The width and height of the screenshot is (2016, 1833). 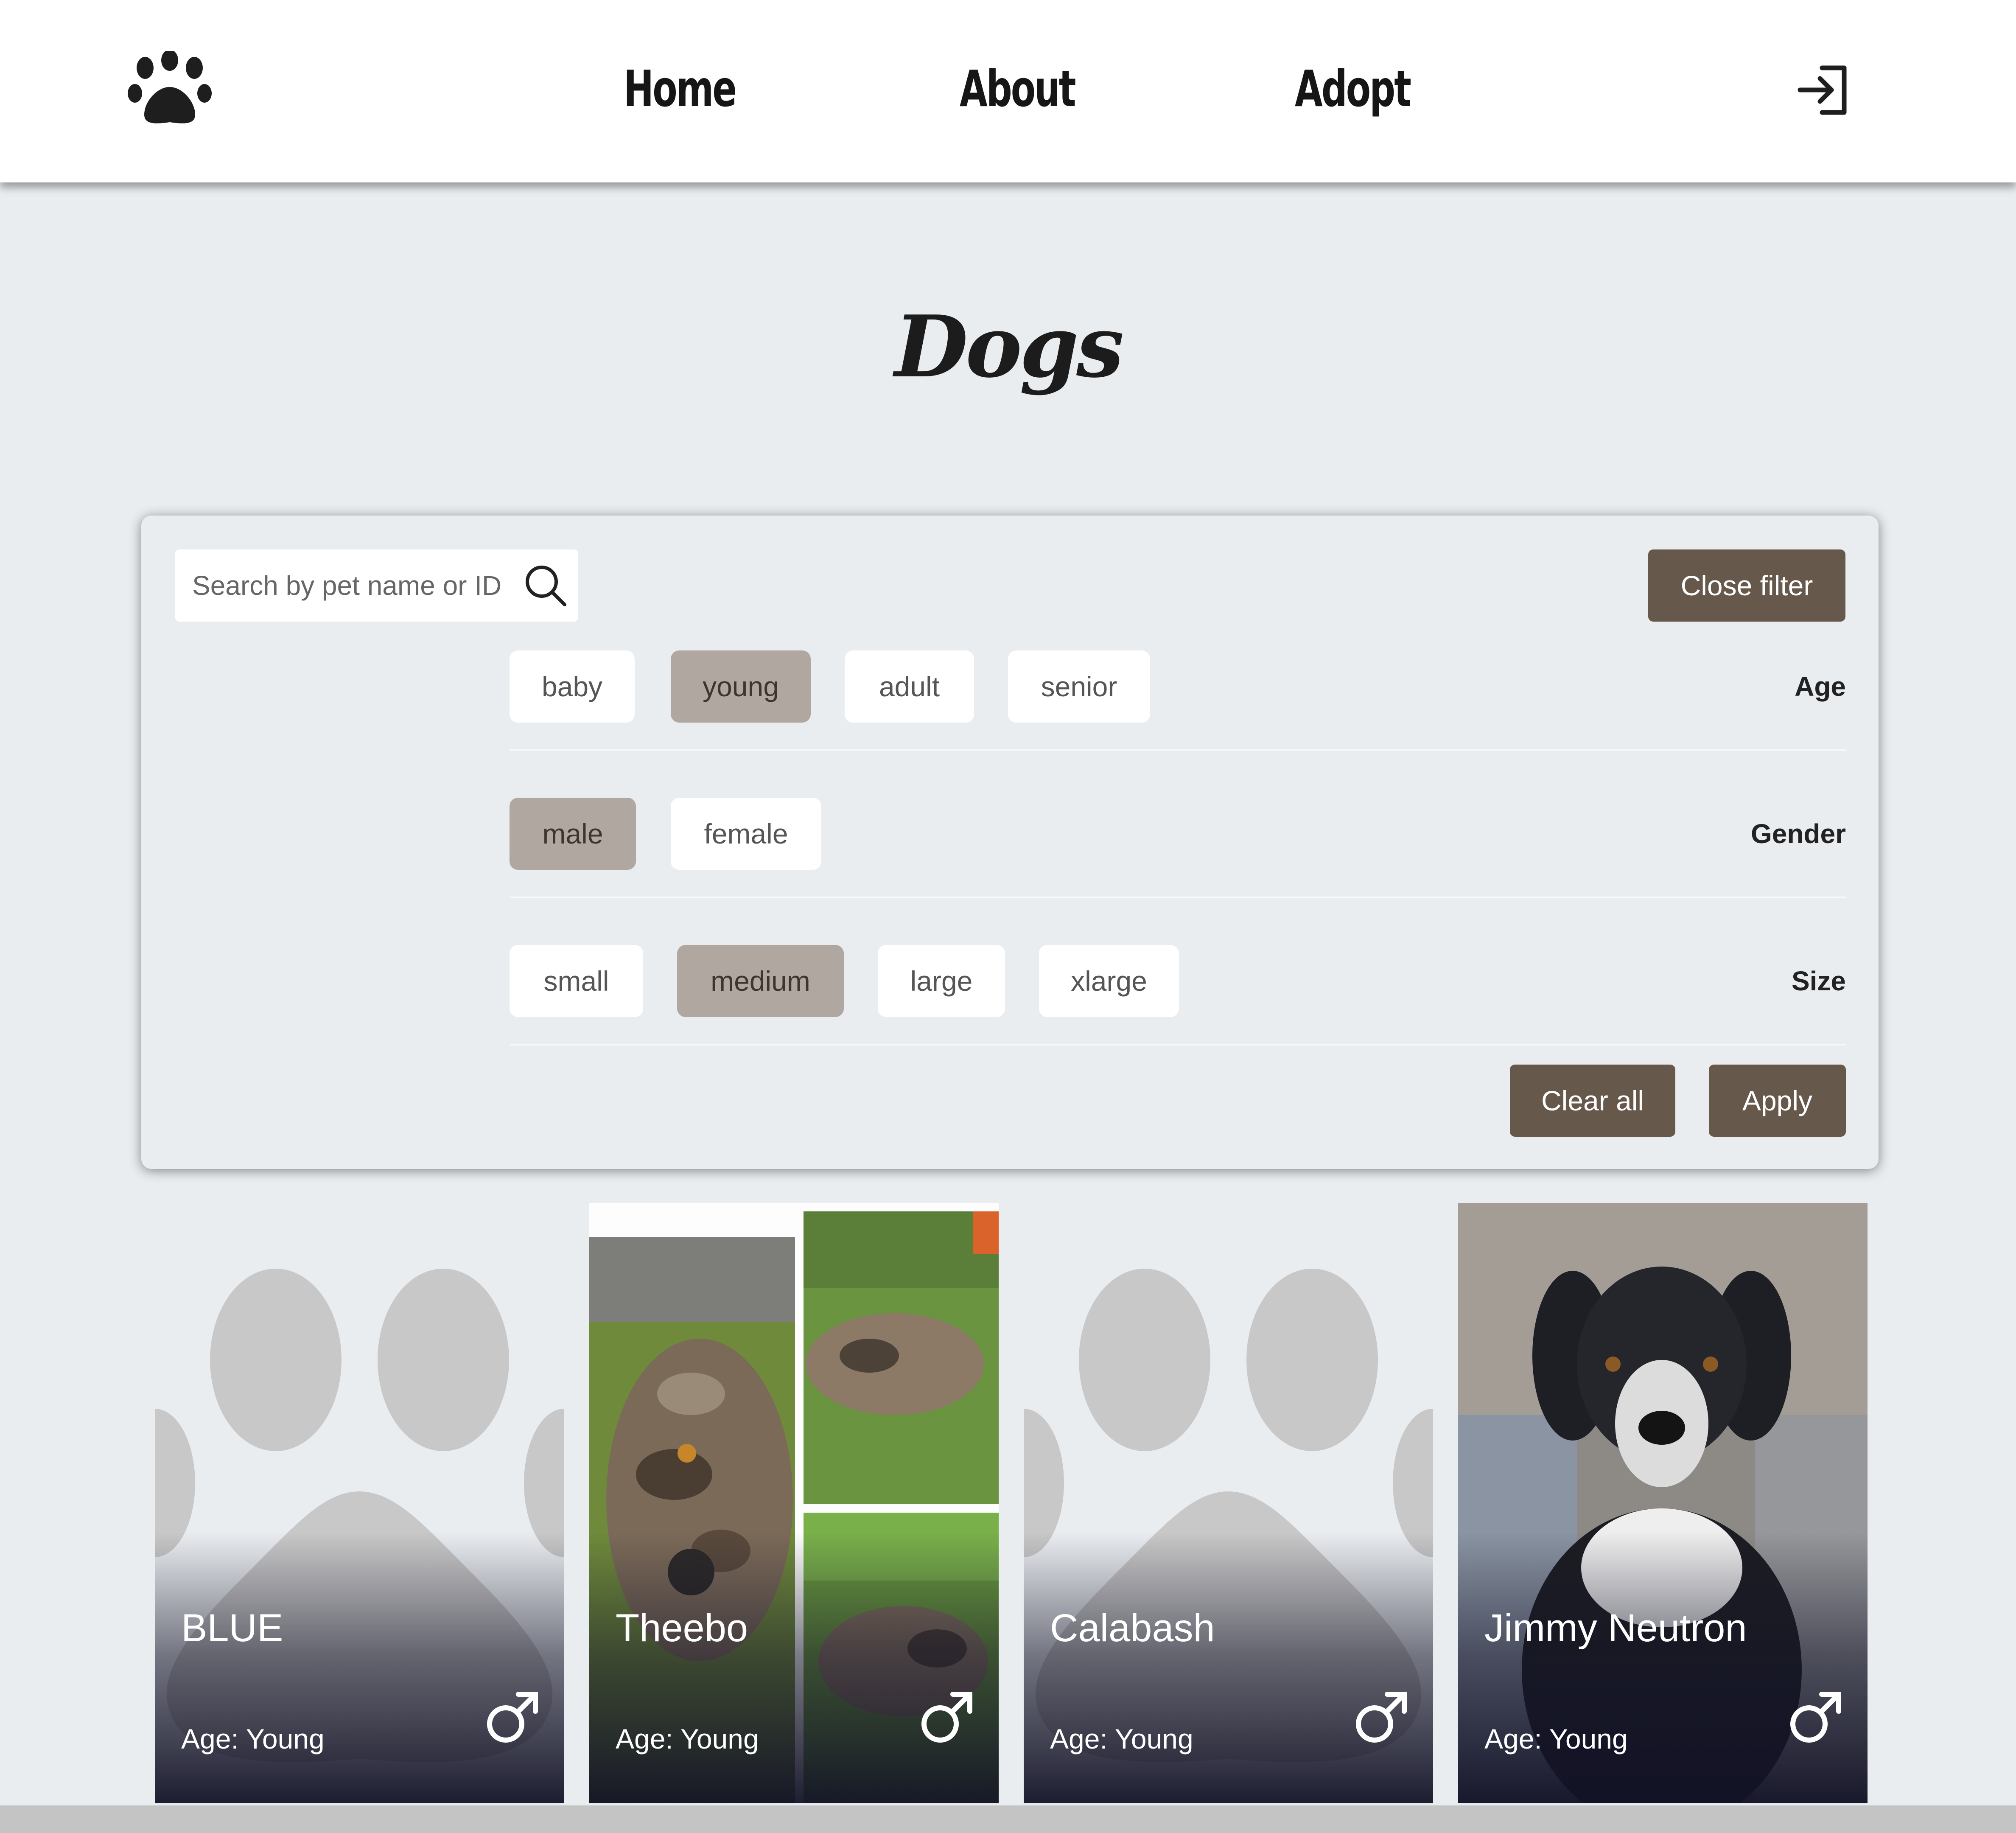 What do you see at coordinates (1777, 1101) in the screenshot?
I see `apply-button: Apply` at bounding box center [1777, 1101].